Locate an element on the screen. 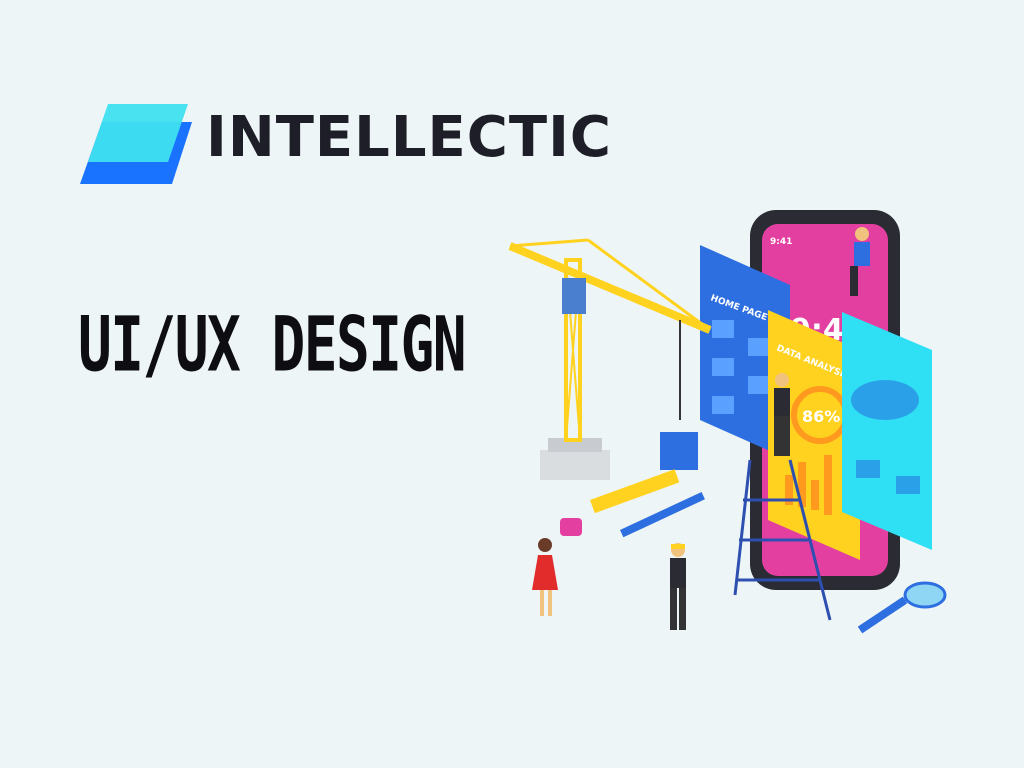  phone-time: 9:41 is located at coordinates (781, 242).